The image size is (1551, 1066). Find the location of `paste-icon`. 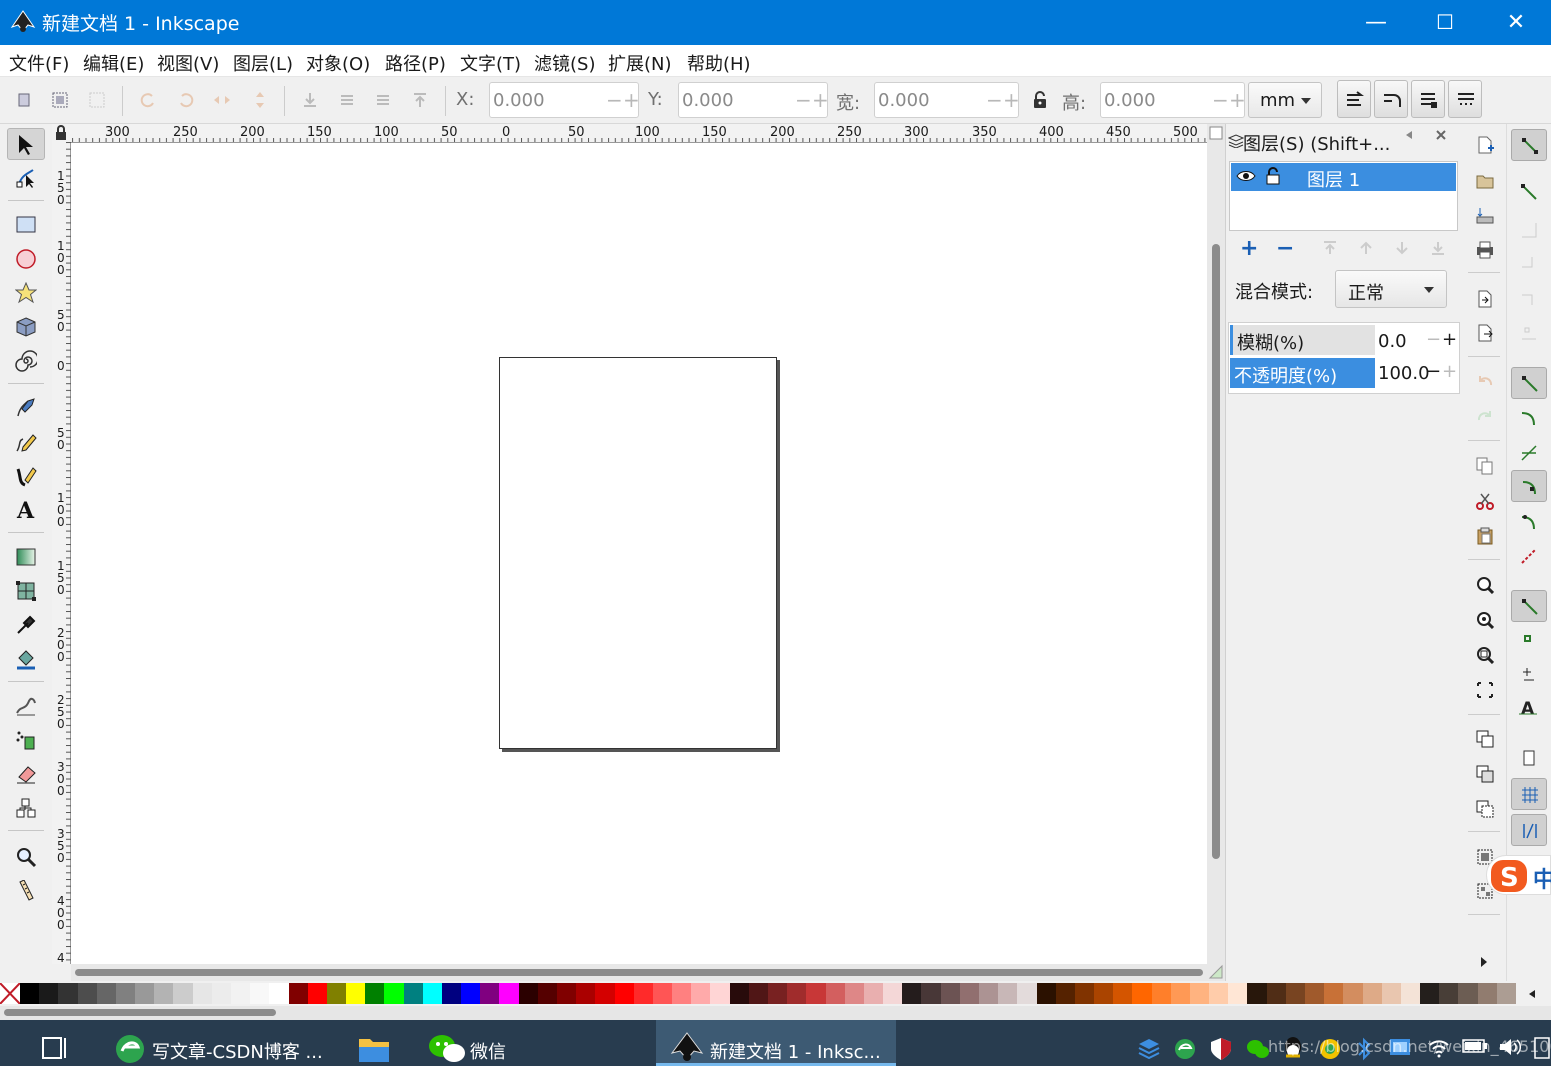

paste-icon is located at coordinates (1485, 536).